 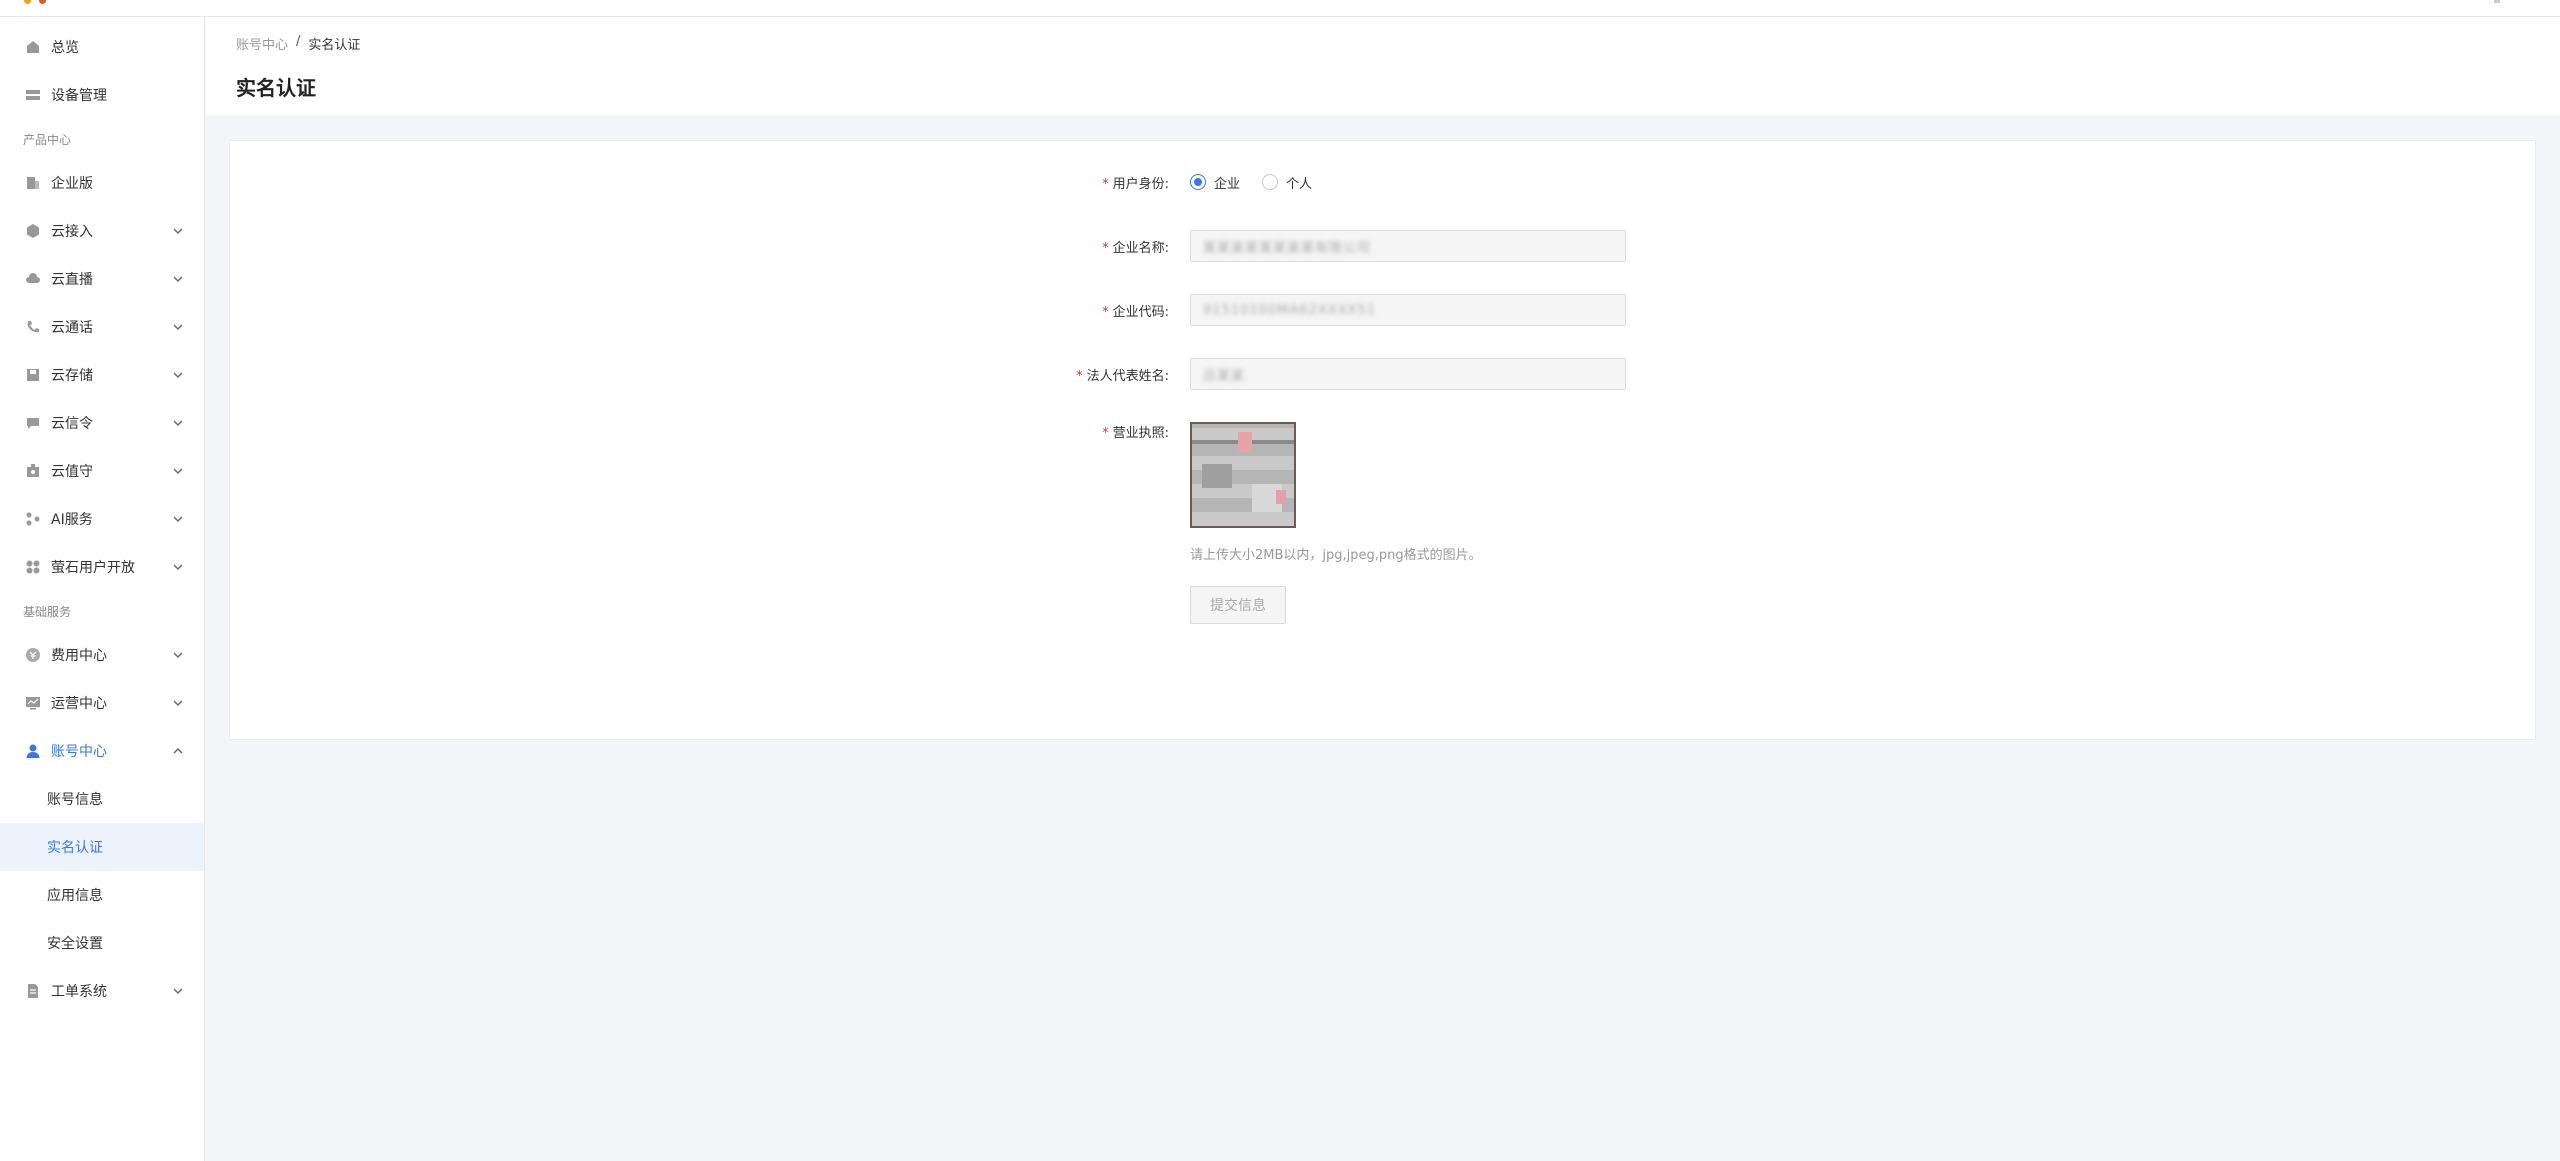 I want to click on sidebar-item-overview: 总览, so click(x=102, y=47).